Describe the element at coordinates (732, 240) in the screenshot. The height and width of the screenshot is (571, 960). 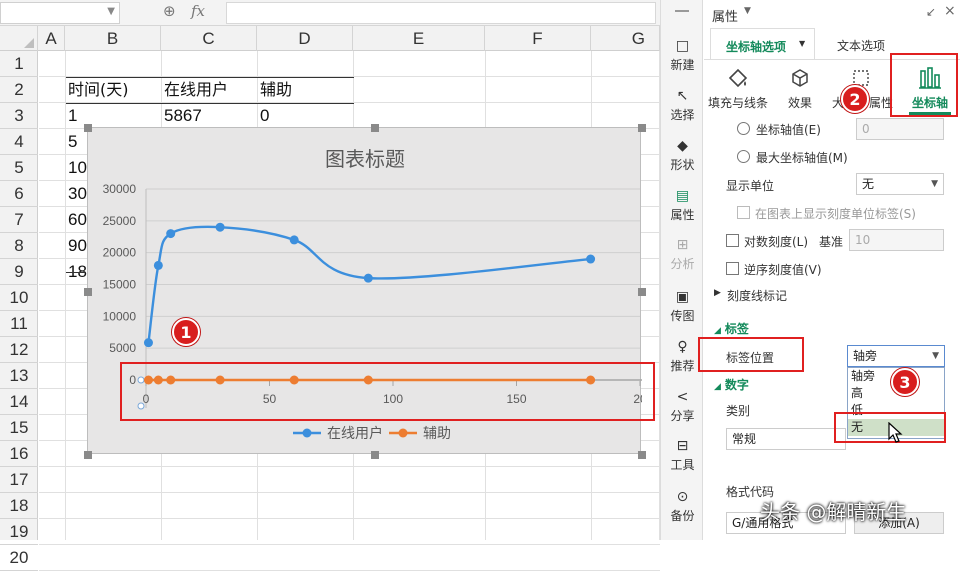
I see `log-scale-checkbox` at that location.